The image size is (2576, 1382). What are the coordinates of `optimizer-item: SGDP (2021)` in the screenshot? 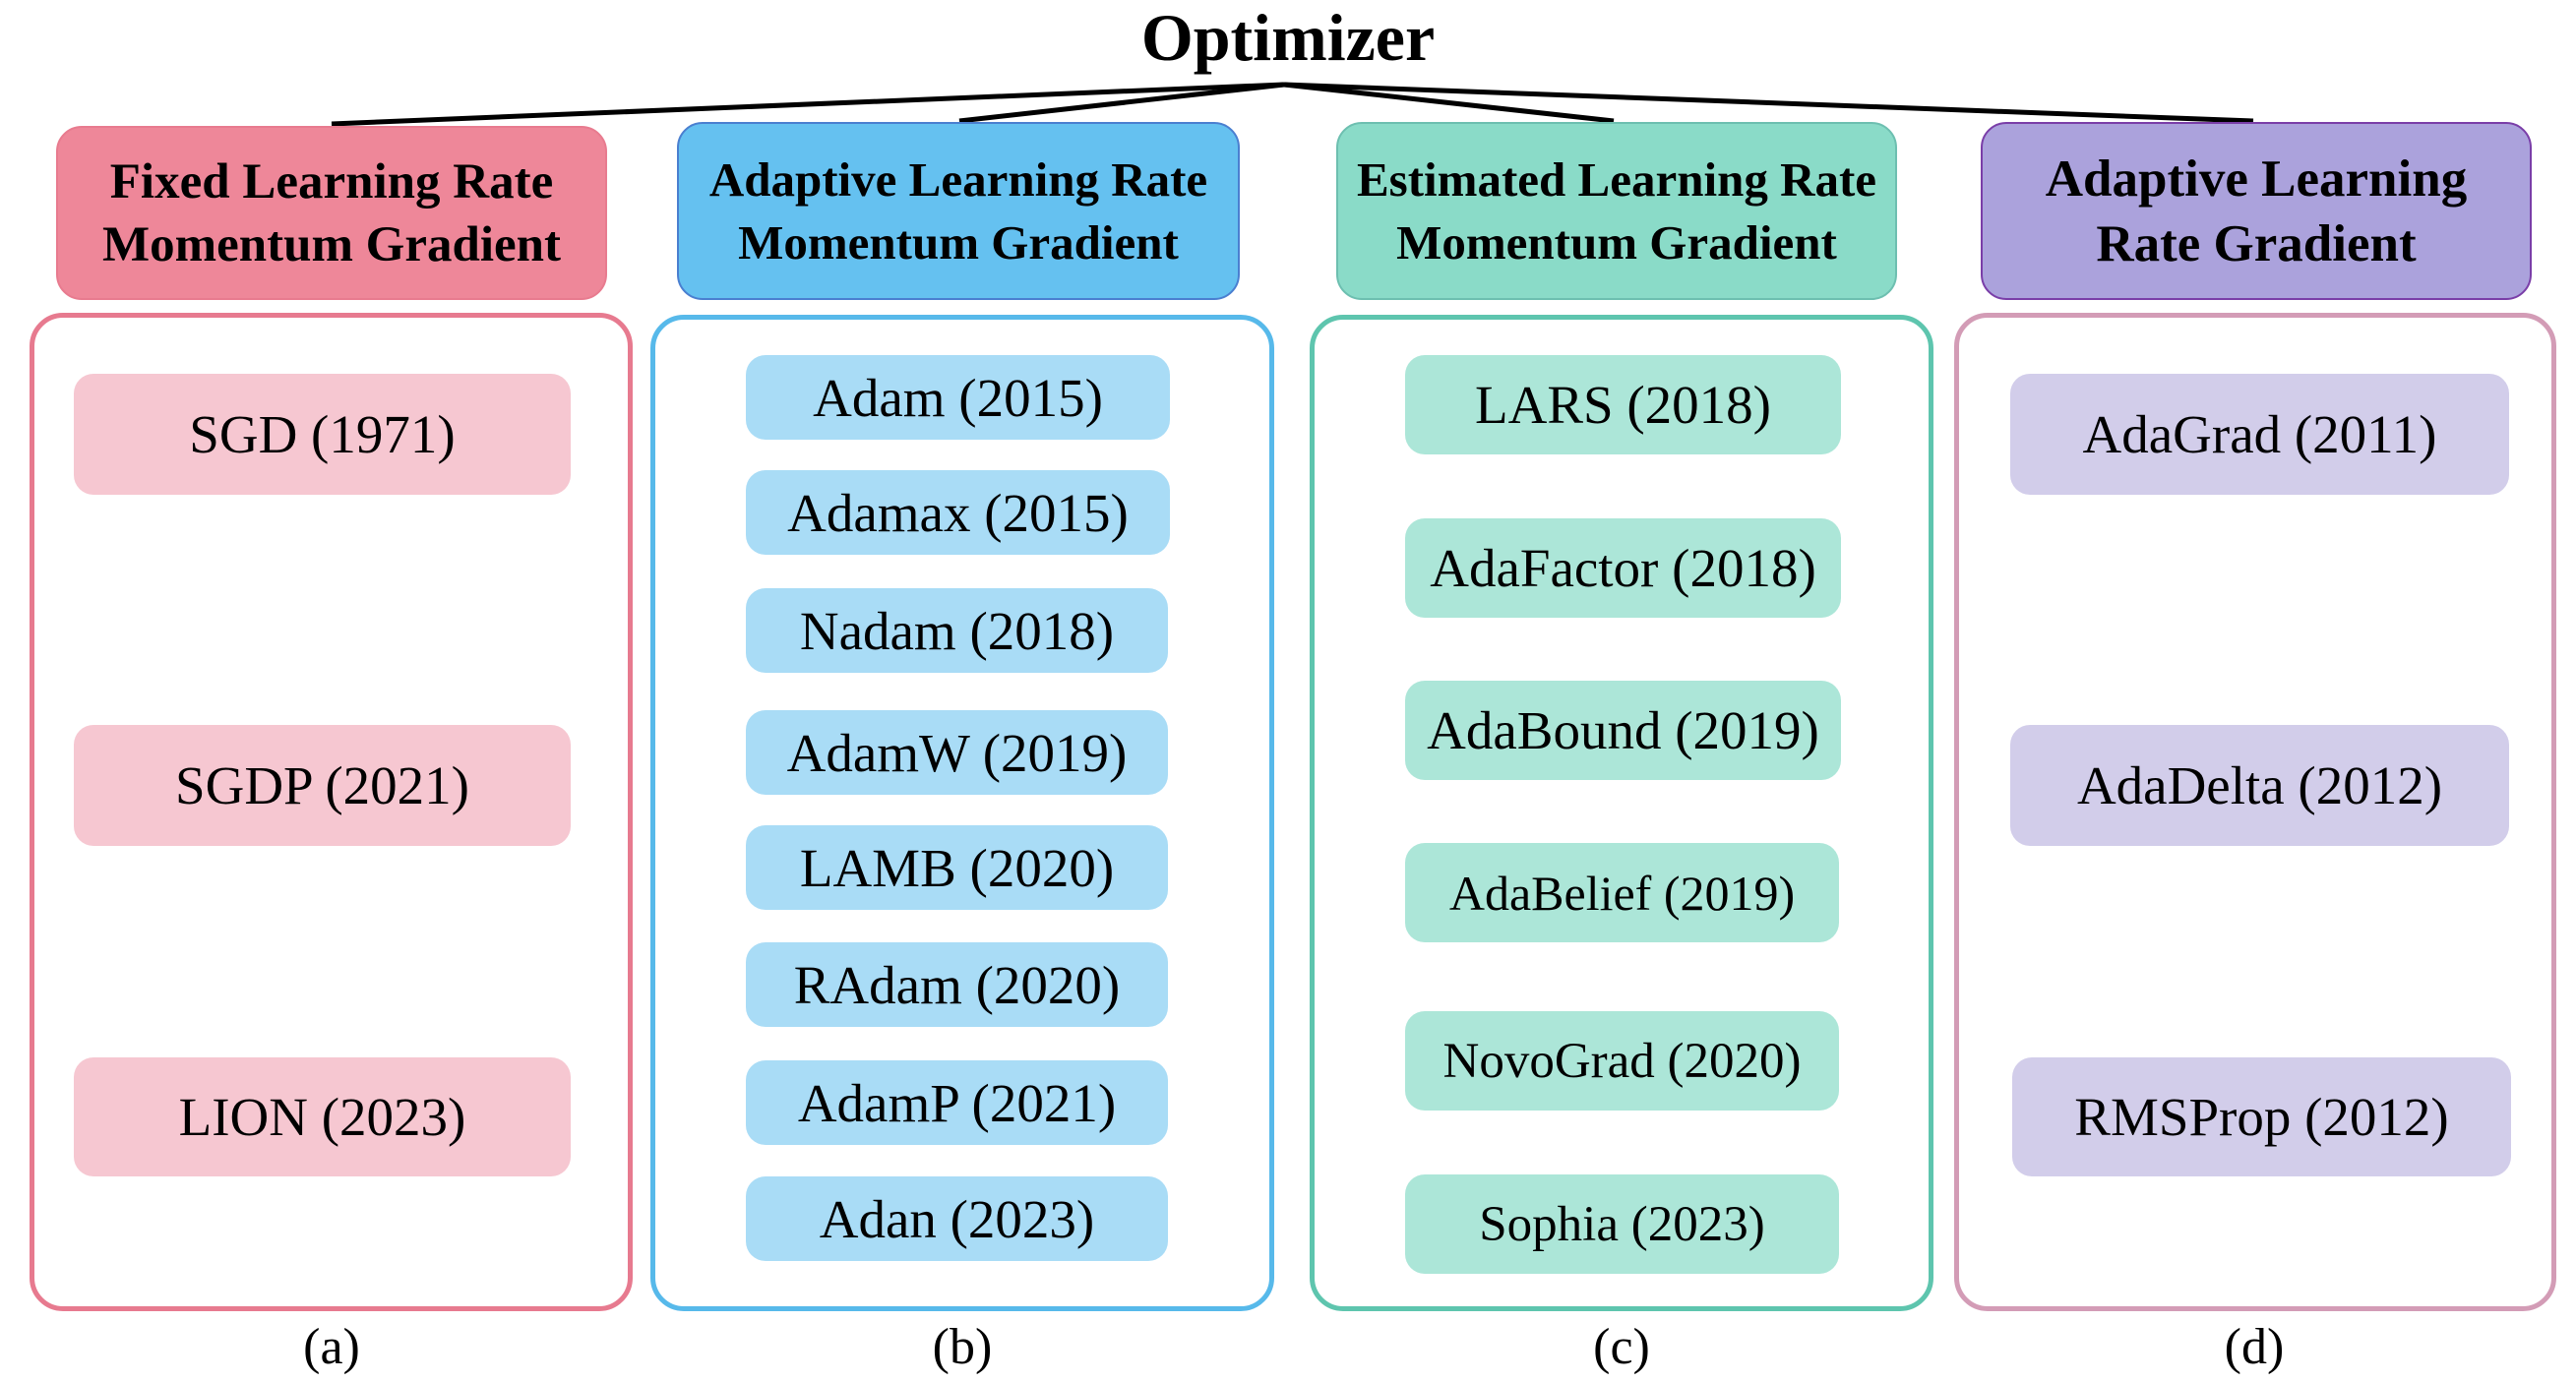 It's located at (322, 785).